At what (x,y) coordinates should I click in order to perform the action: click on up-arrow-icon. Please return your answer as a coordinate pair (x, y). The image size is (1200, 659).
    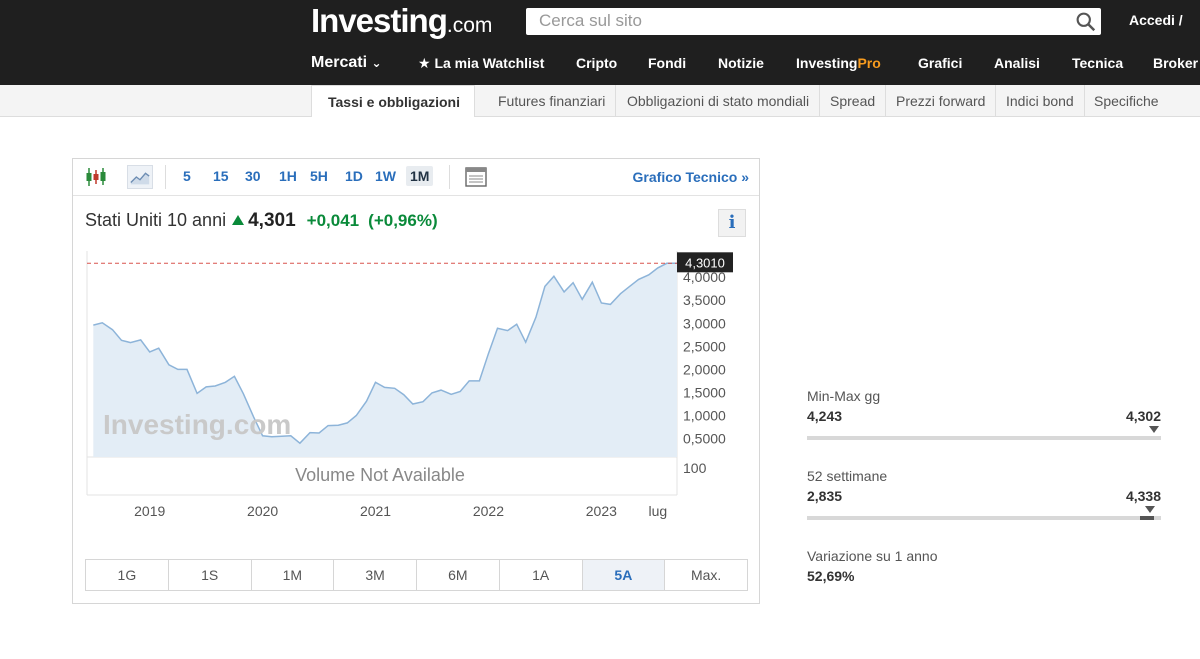
    Looking at the image, I should click on (238, 220).